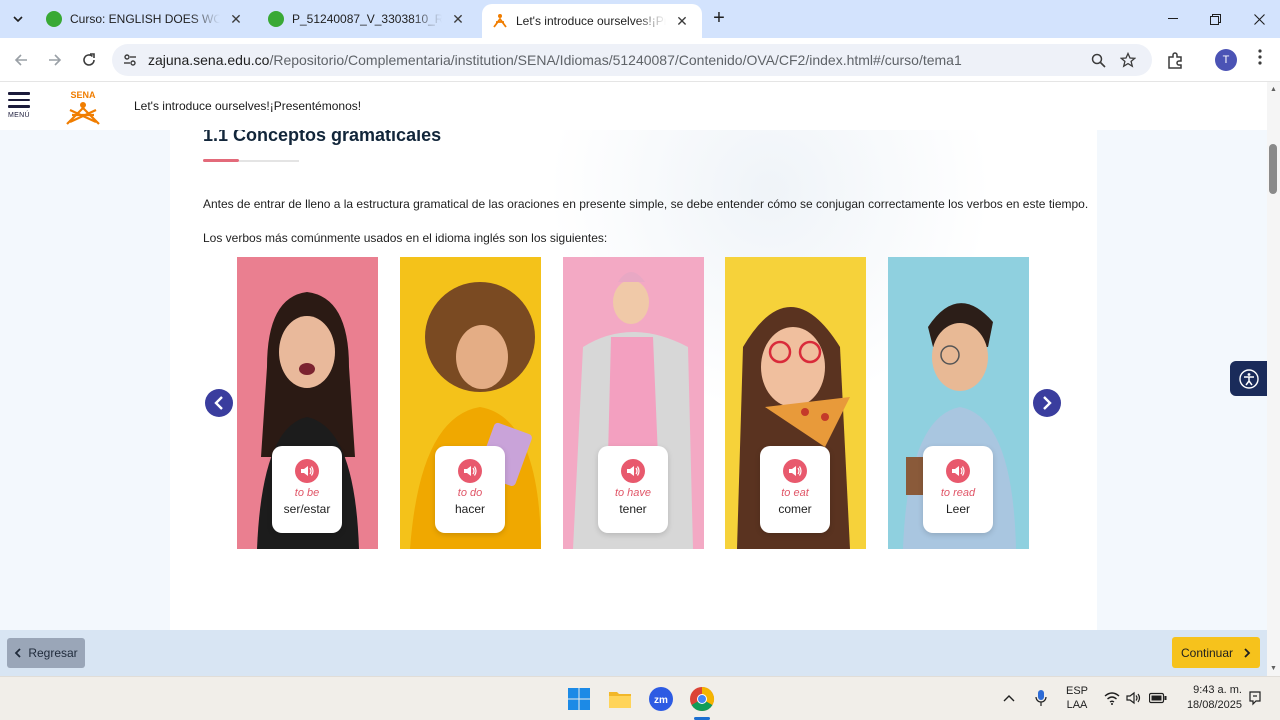  What do you see at coordinates (592, 21) in the screenshot?
I see `tab-active-lesson: Let's introduce ourselves!¡Prese ✕` at bounding box center [592, 21].